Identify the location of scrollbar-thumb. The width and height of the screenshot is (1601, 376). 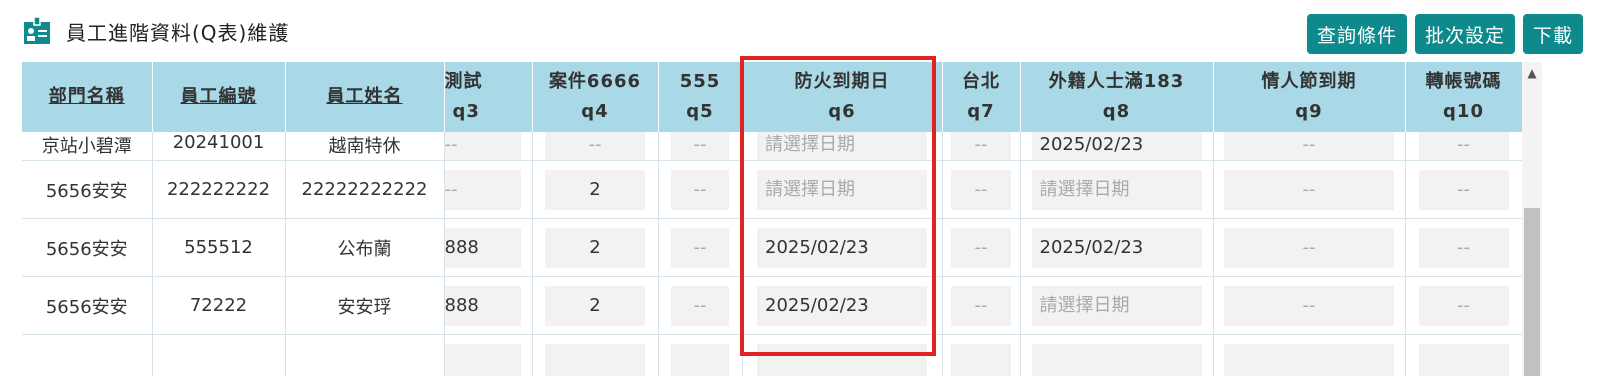
(1532, 292).